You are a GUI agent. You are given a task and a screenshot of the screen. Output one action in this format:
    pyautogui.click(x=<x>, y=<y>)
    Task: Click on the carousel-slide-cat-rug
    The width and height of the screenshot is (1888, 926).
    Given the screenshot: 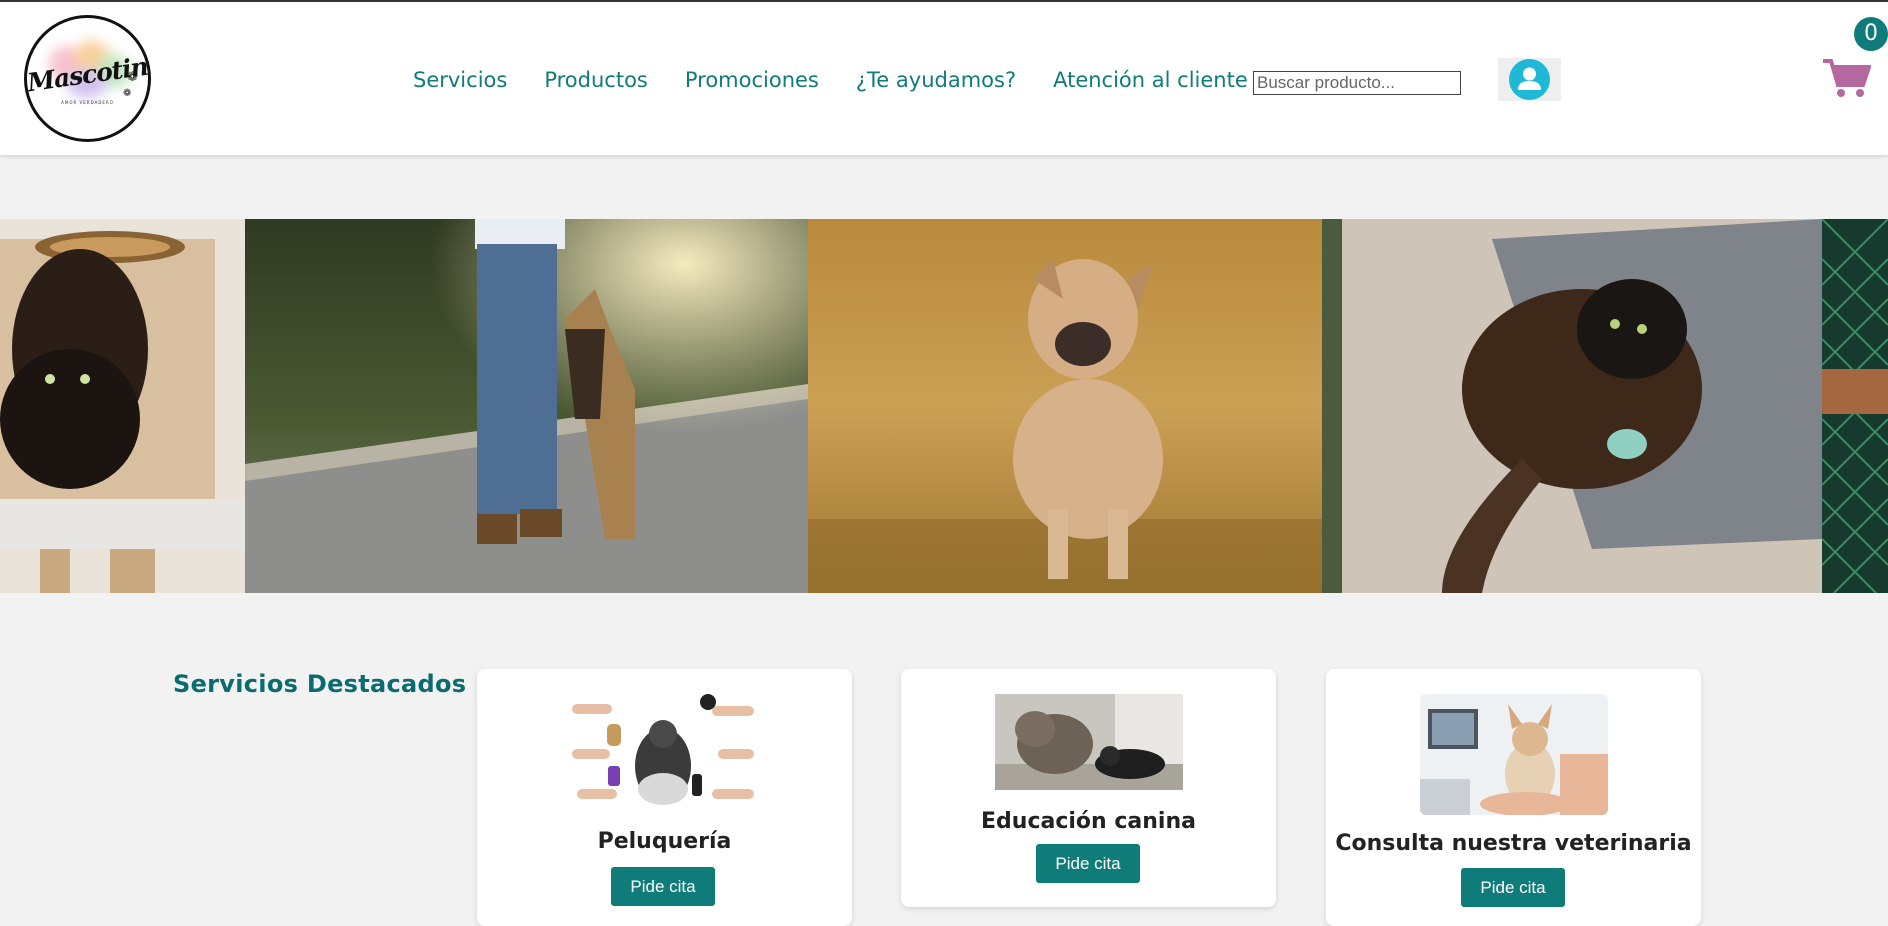 What is the action you would take?
    pyautogui.click(x=1572, y=406)
    